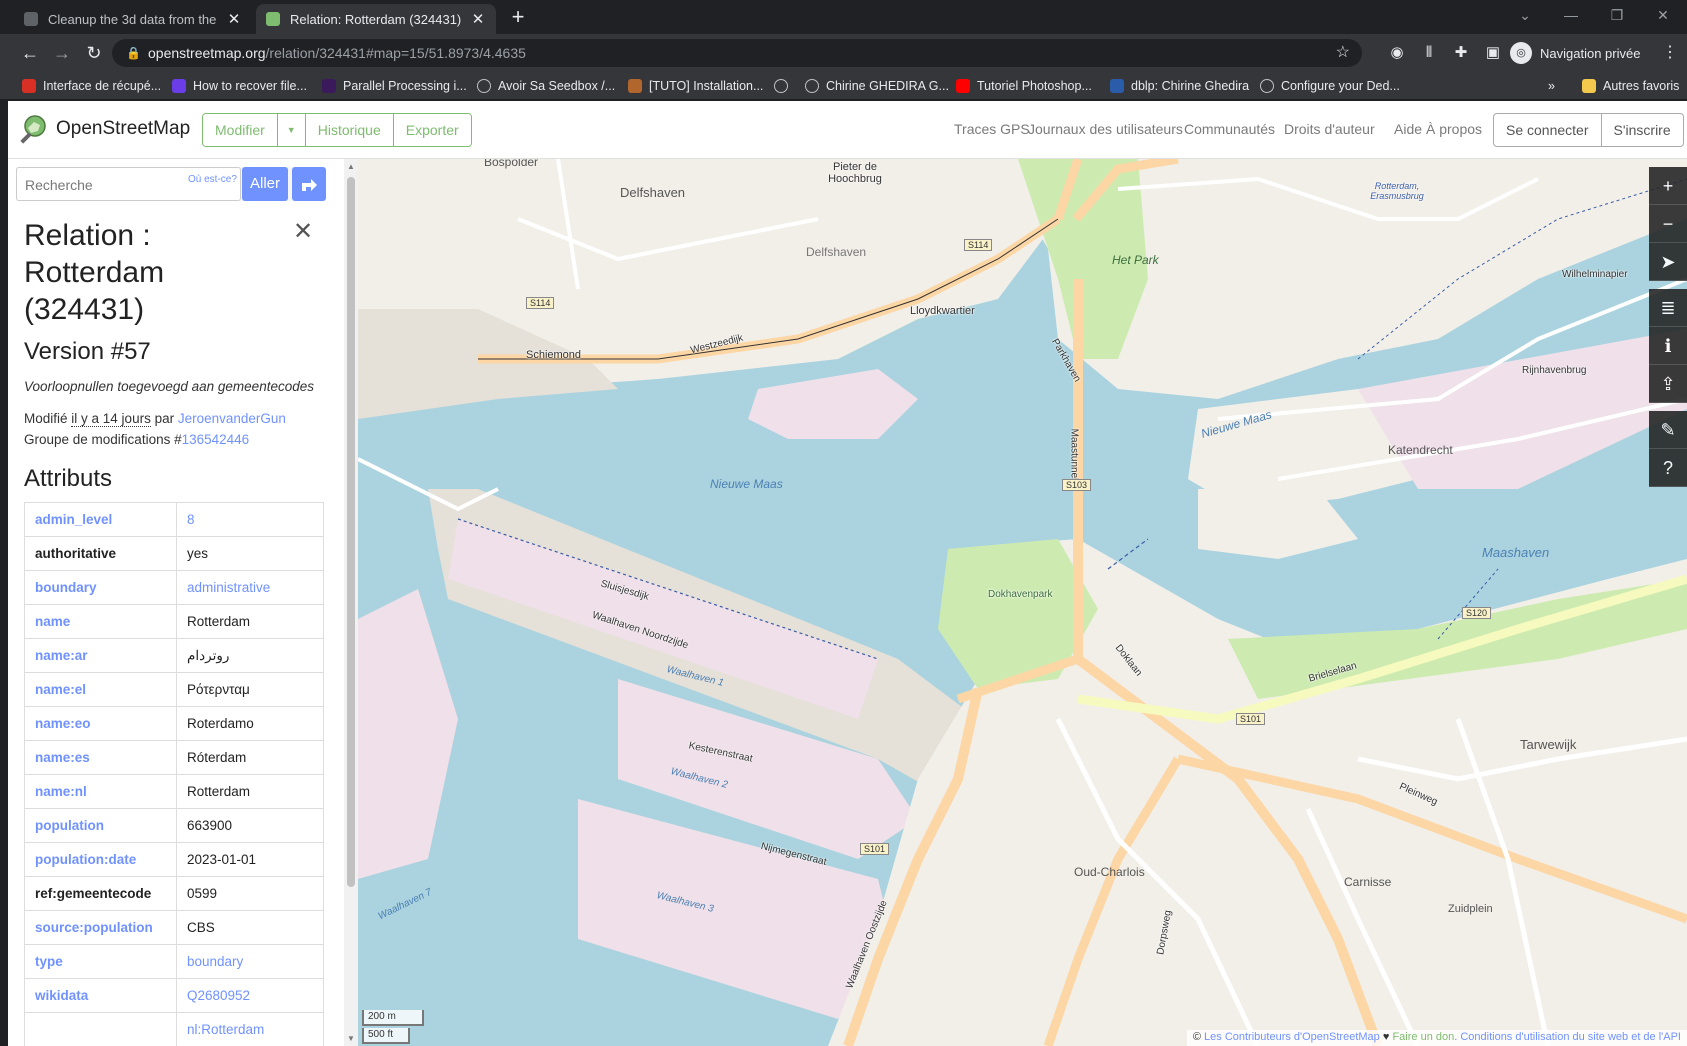 This screenshot has width=1687, height=1046. I want to click on bookmark-star-icon: ☆, so click(1343, 53).